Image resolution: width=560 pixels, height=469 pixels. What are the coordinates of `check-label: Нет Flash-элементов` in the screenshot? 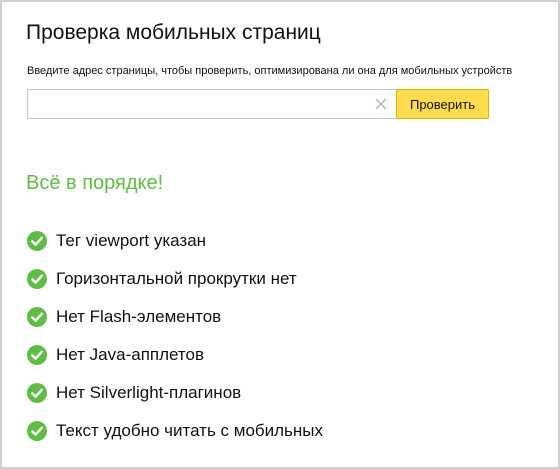 It's located at (139, 316).